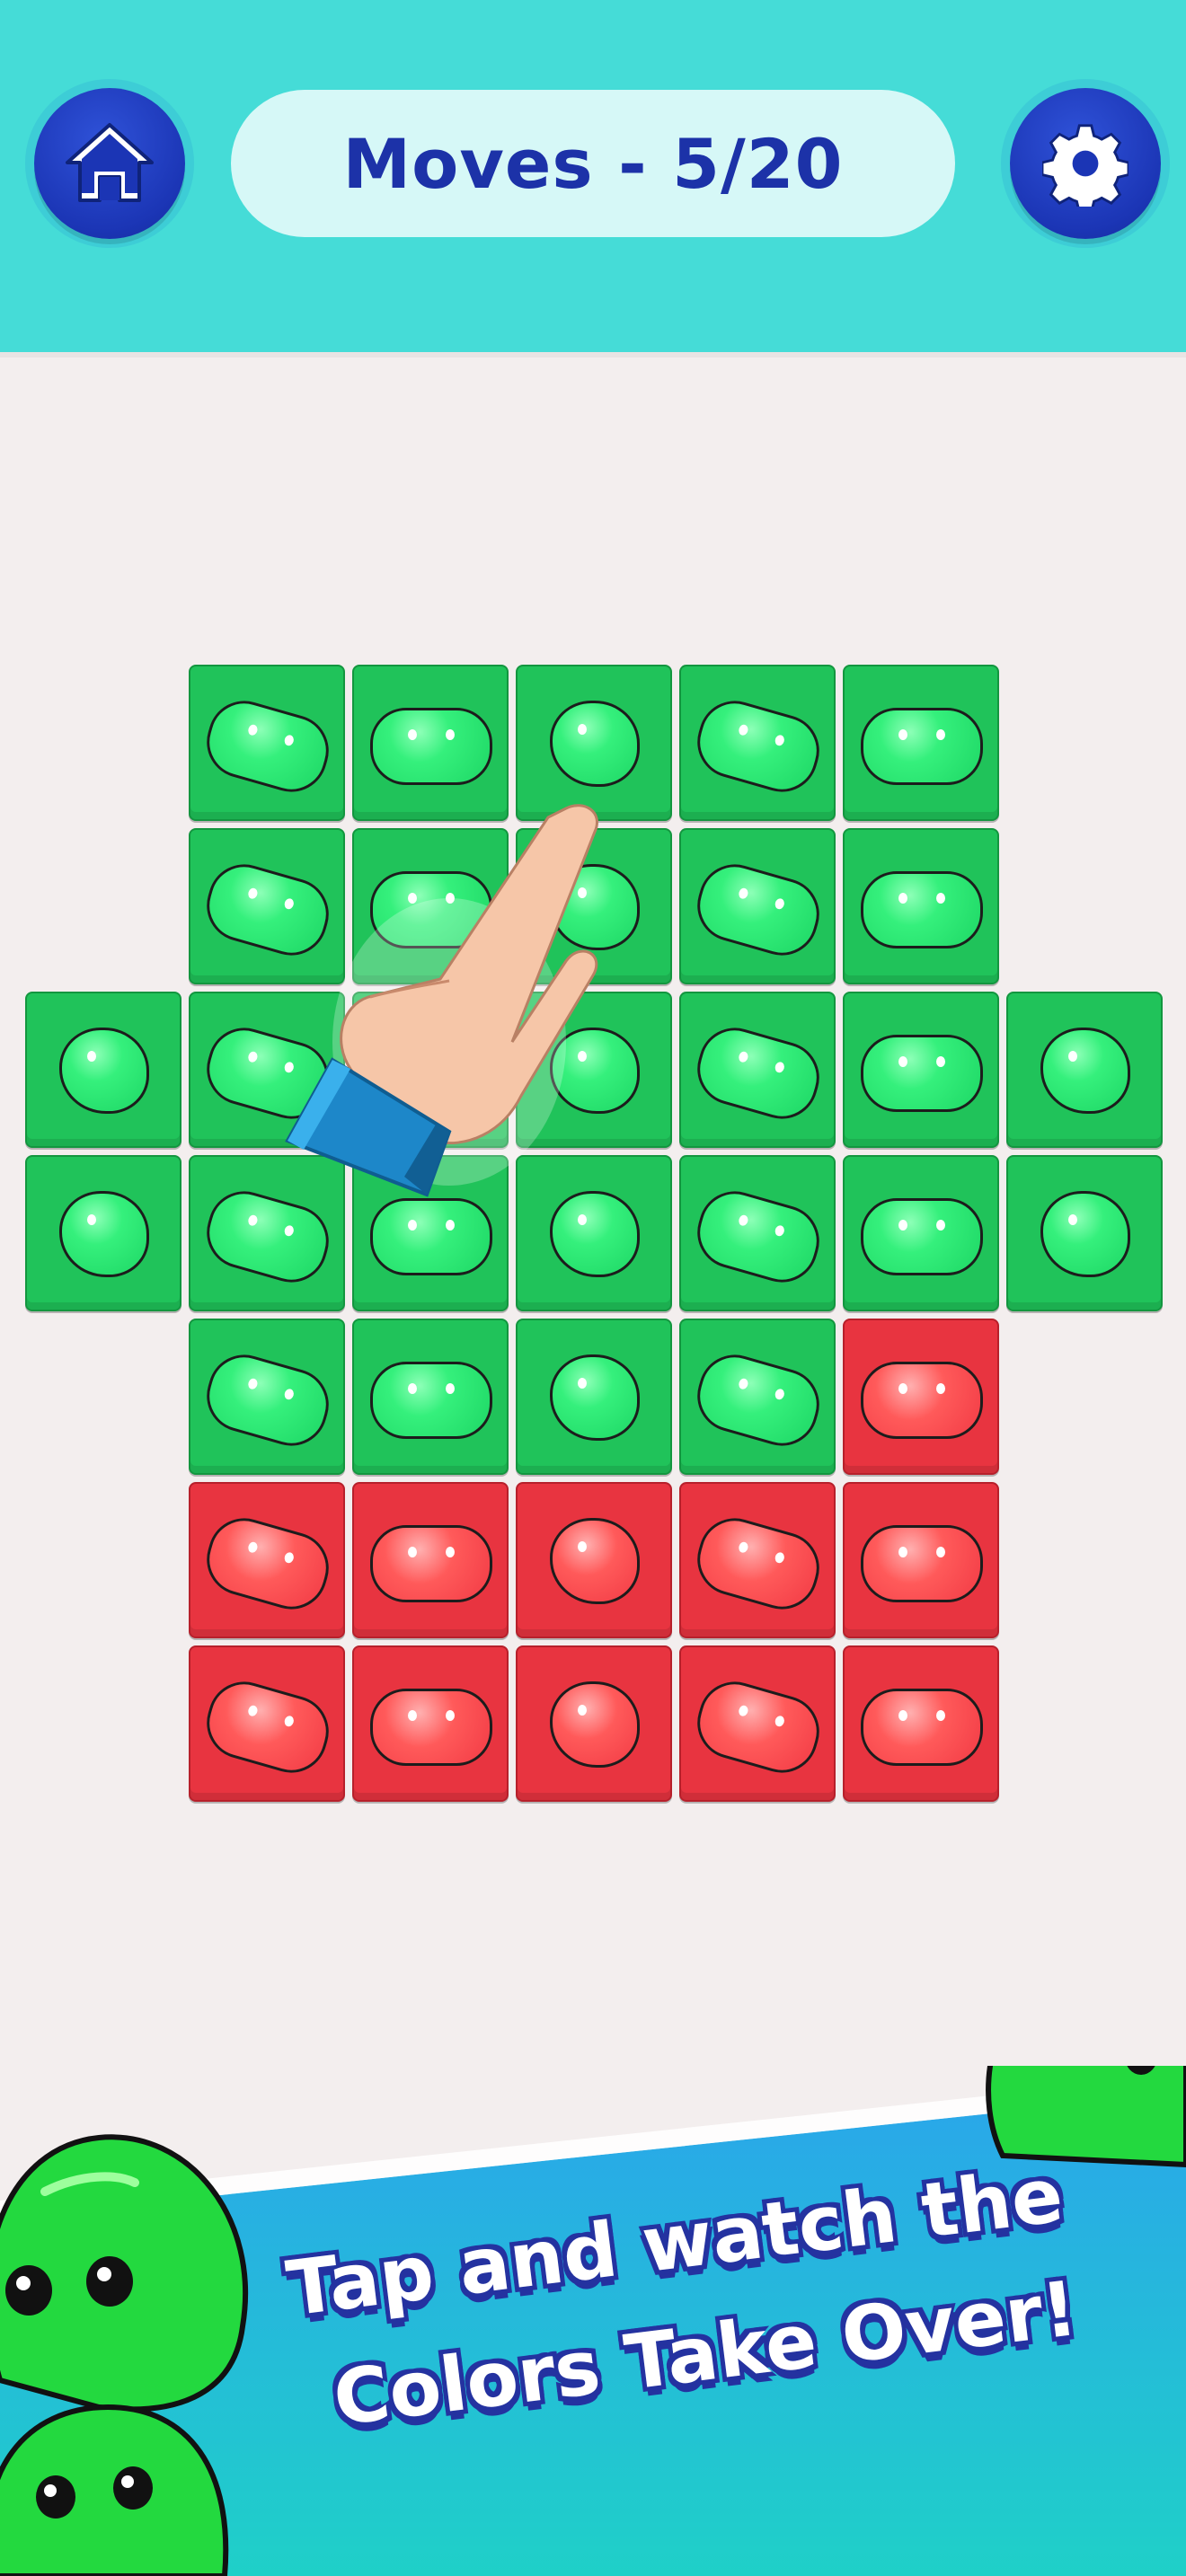 This screenshot has width=1186, height=2576. I want to click on pointing-hand-icon, so click(441, 1000).